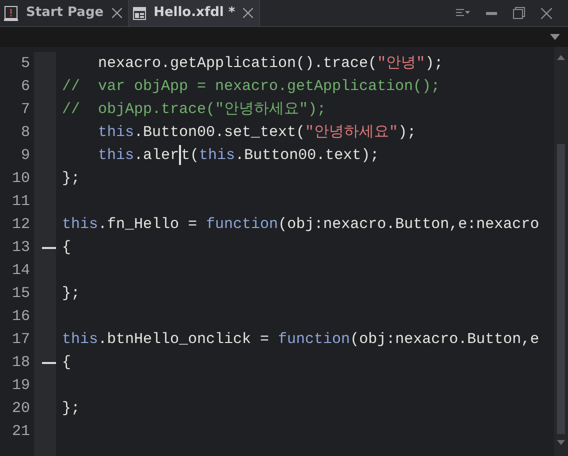 The height and width of the screenshot is (456, 568). I want to click on code-line: this.Button00.set_text("안녕하세요");, so click(256, 132).